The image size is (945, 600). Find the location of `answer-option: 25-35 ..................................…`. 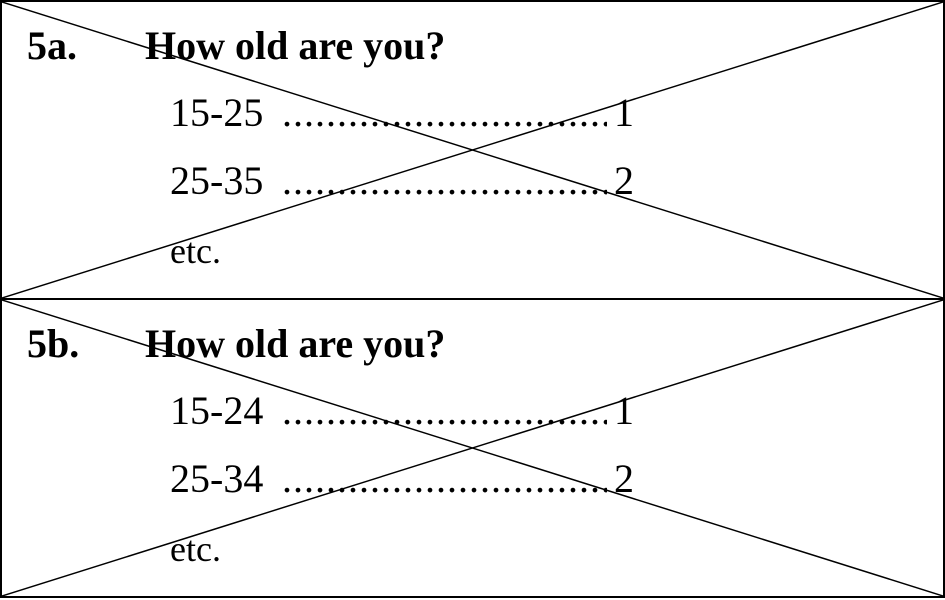

answer-option: 25-35 ..................................… is located at coordinates (405, 181).